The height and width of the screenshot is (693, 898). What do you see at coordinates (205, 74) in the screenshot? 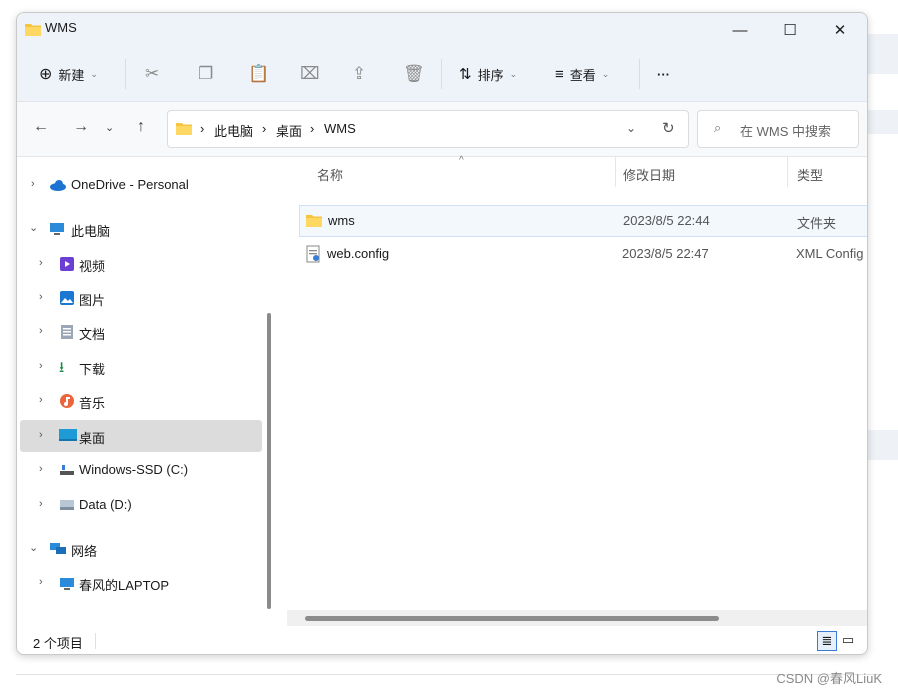
I see `copy-icon: ❐` at bounding box center [205, 74].